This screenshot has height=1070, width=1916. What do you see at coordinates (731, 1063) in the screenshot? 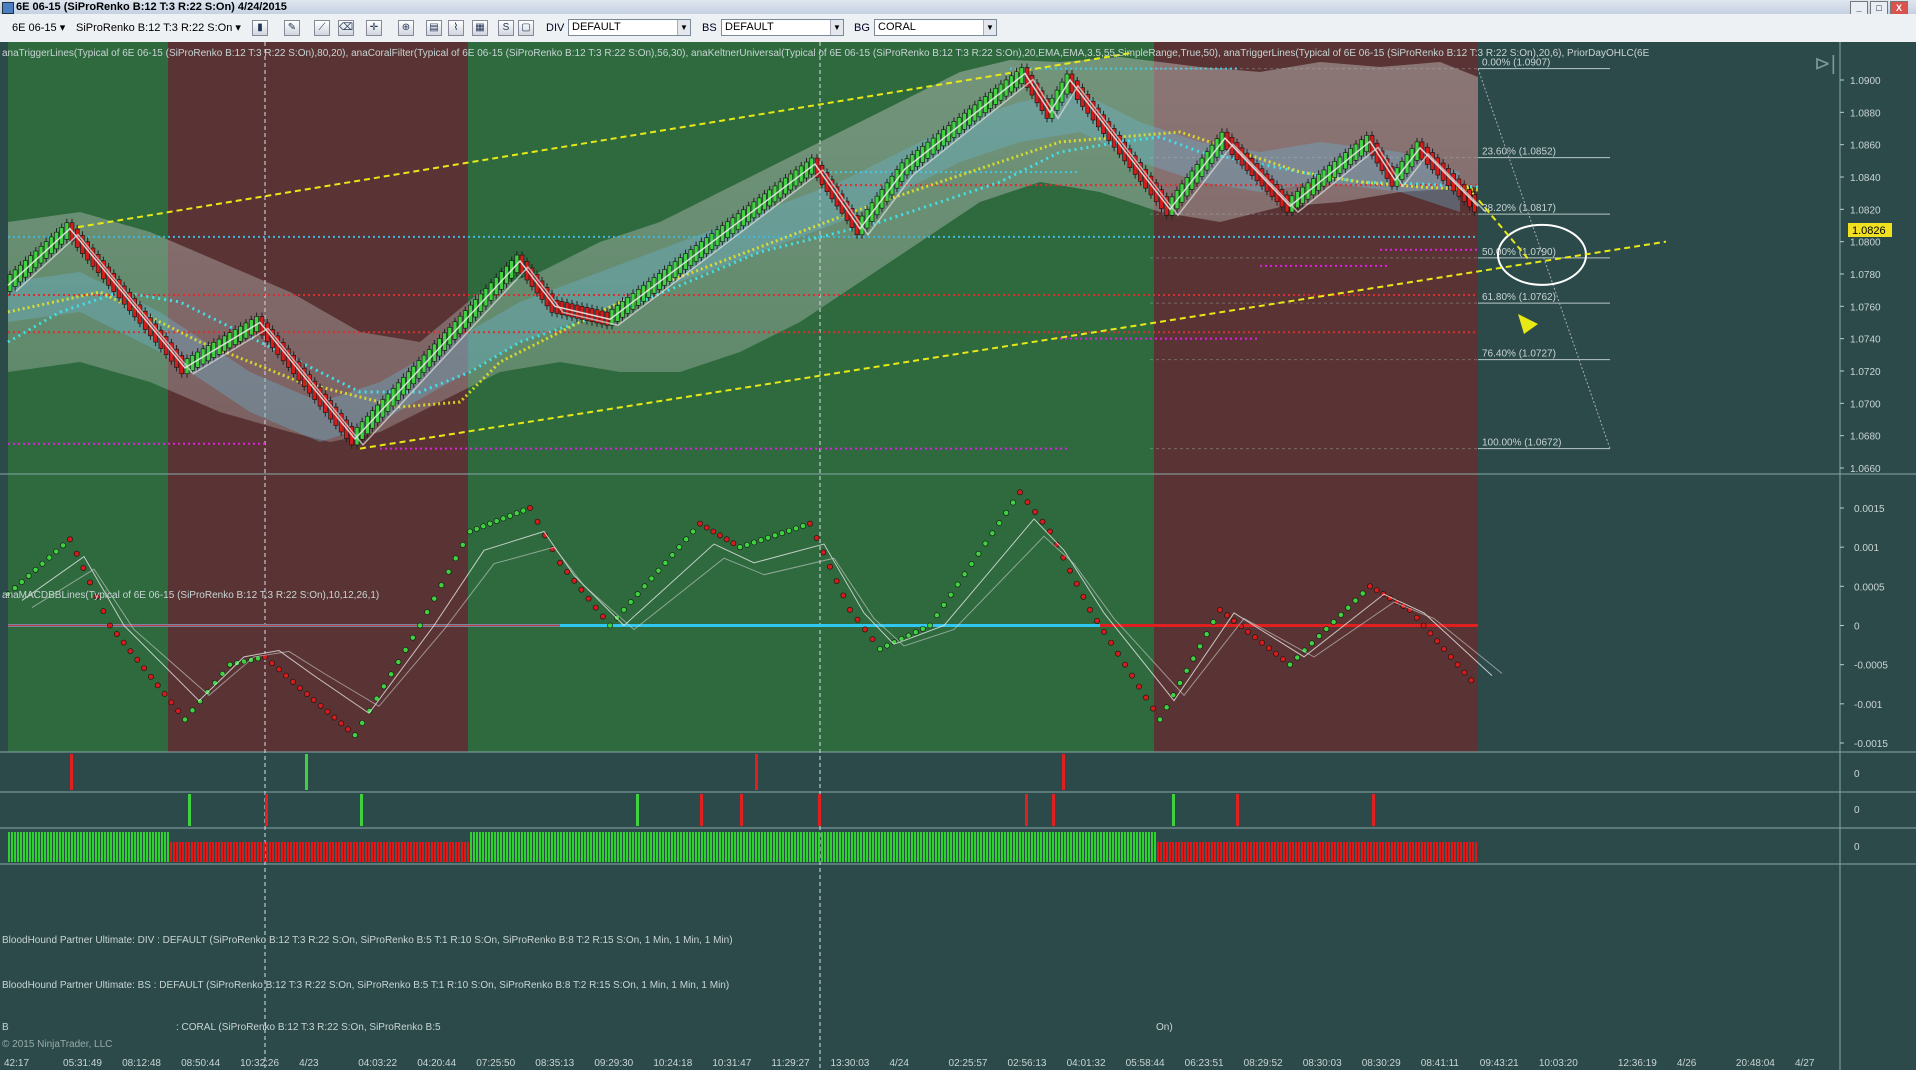
I see `time-tick-label: 10:31:47` at bounding box center [731, 1063].